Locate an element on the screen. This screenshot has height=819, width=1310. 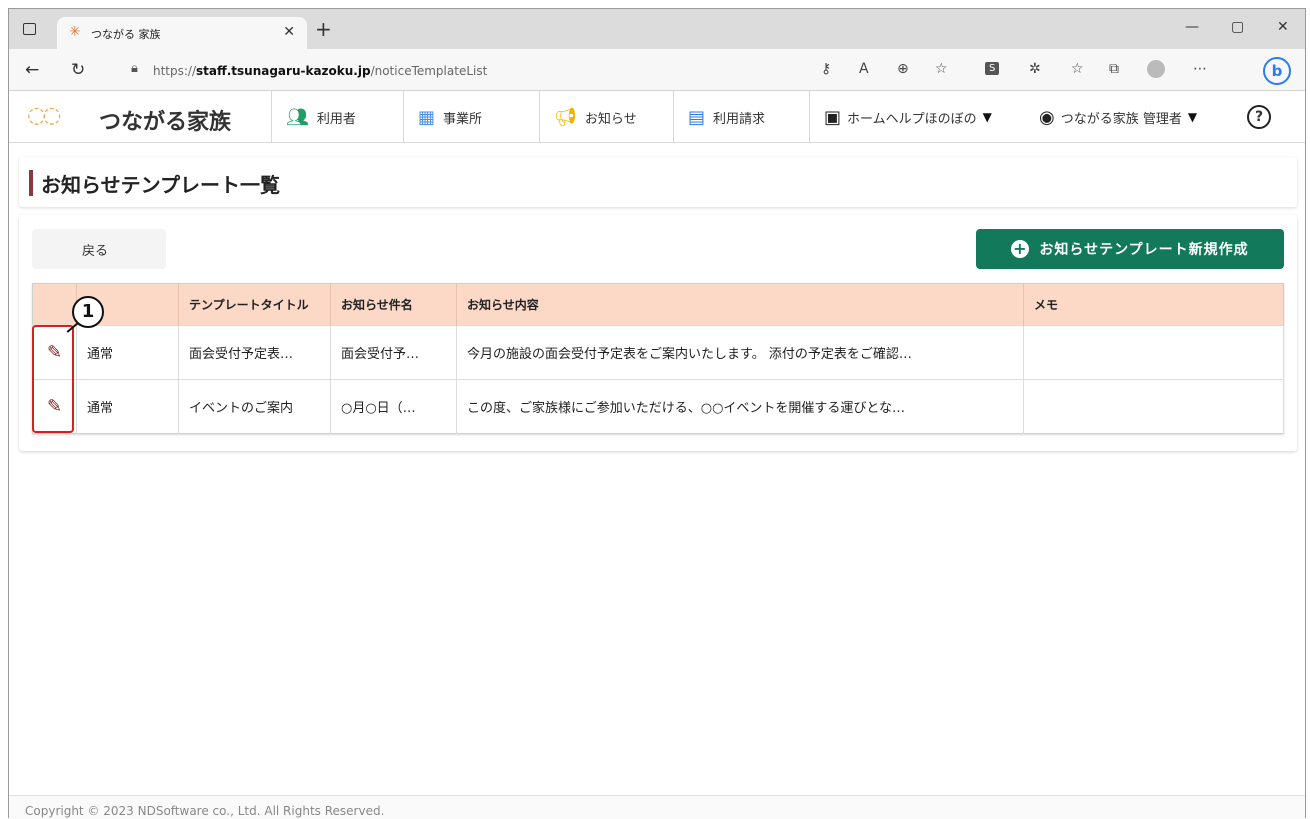
annotation-number-badge: 1 is located at coordinates (88, 312).